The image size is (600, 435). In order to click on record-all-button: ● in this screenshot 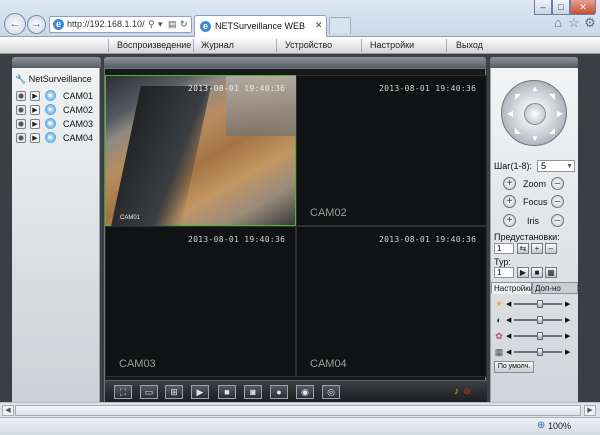, I will do `click(279, 392)`.